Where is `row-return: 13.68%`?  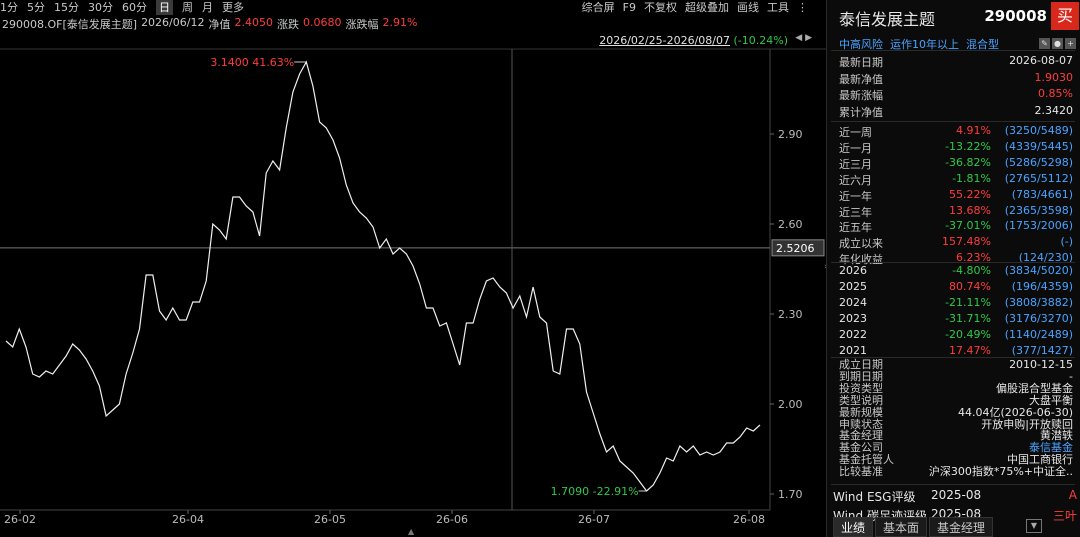
row-return: 13.68% is located at coordinates (970, 210).